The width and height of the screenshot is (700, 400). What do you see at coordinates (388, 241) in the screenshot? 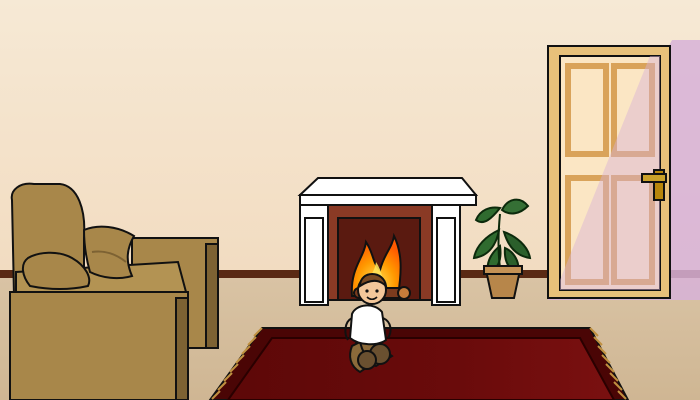
I see `fireplace` at bounding box center [388, 241].